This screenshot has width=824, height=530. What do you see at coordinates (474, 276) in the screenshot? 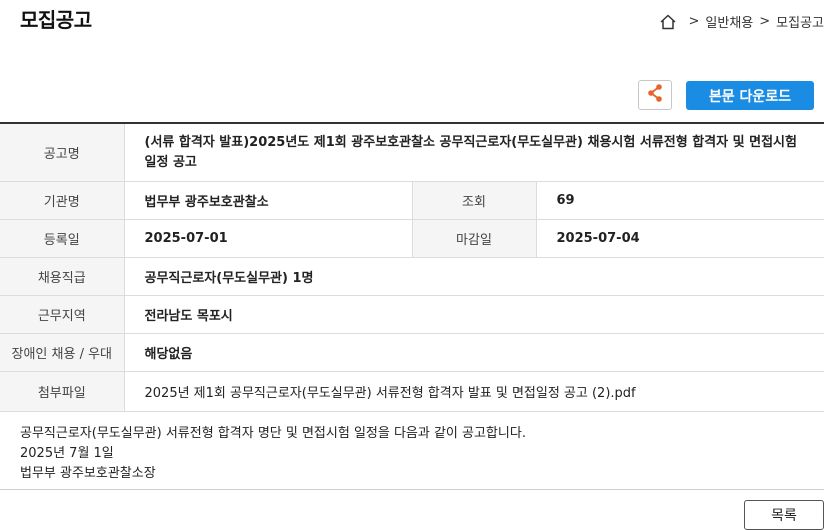
I see `position-value: 공무직근로자(무도실무관) 1명` at bounding box center [474, 276].